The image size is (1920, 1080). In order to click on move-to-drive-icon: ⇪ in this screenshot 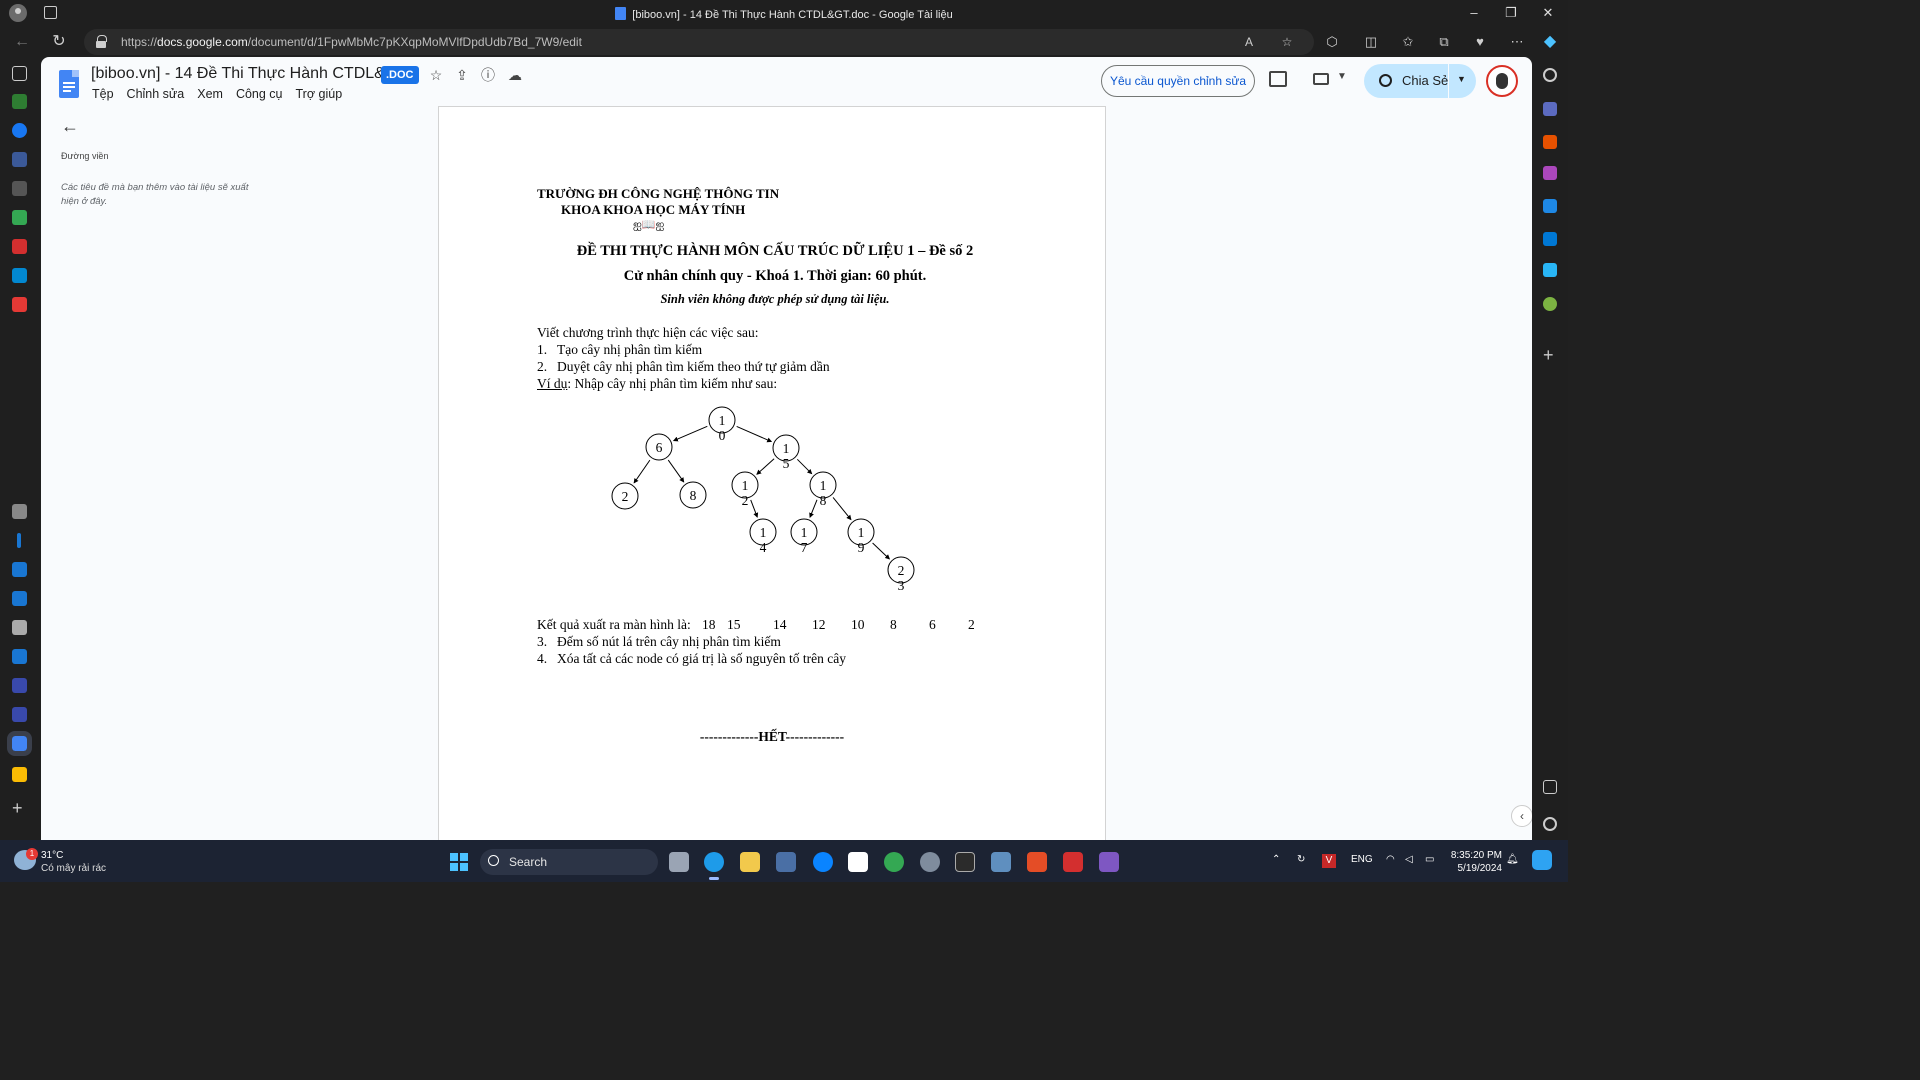, I will do `click(462, 75)`.